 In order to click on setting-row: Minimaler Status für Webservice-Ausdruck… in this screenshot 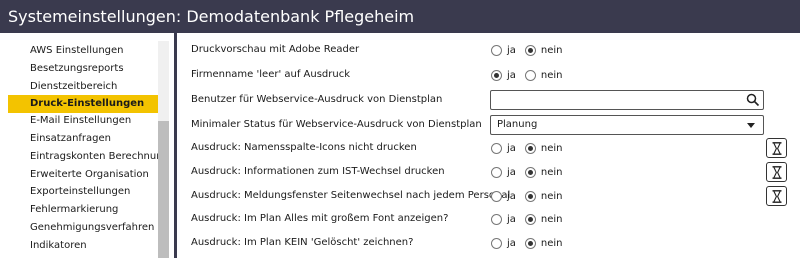, I will do `click(488, 125)`.